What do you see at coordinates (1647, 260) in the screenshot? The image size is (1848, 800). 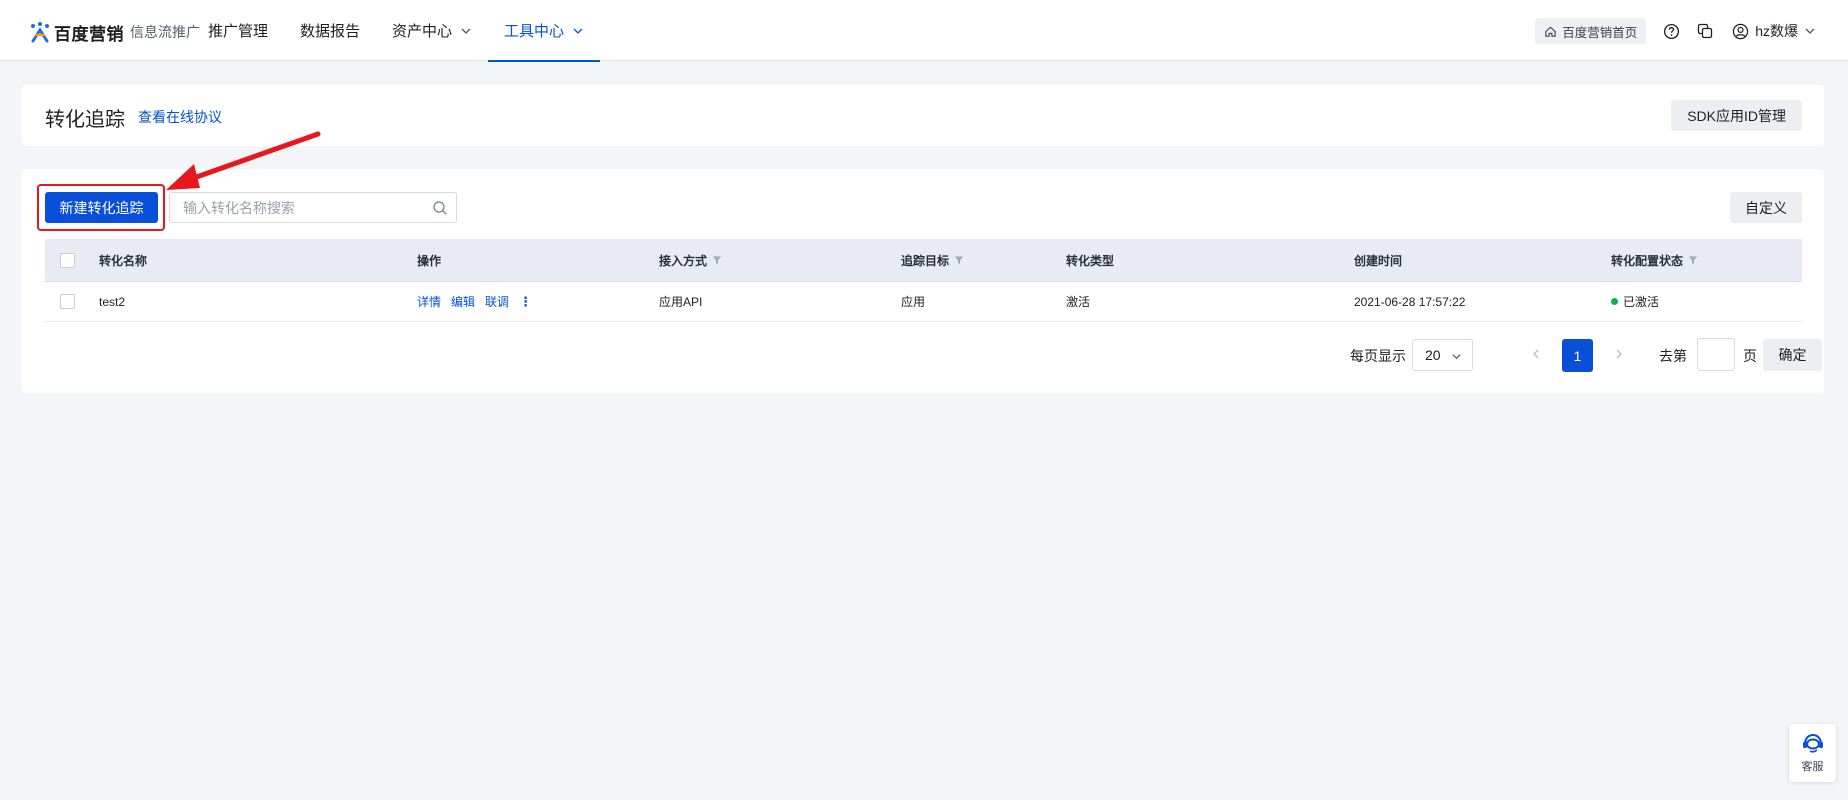 I see `column-header-label: 转化配置状态` at bounding box center [1647, 260].